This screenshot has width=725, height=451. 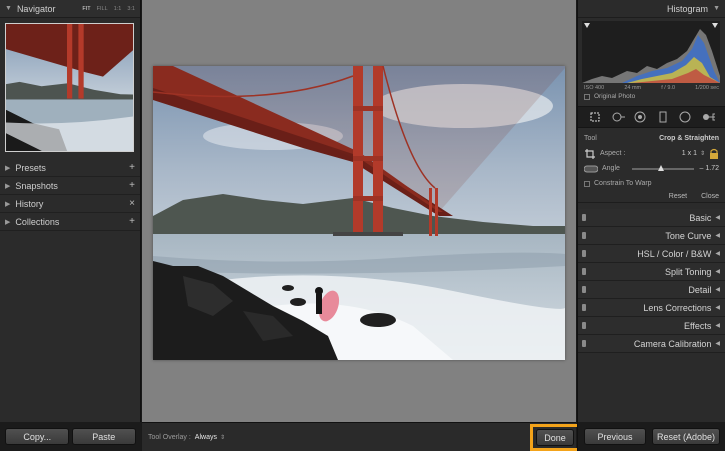 What do you see at coordinates (640, 117) in the screenshot?
I see `red-eye-icon` at bounding box center [640, 117].